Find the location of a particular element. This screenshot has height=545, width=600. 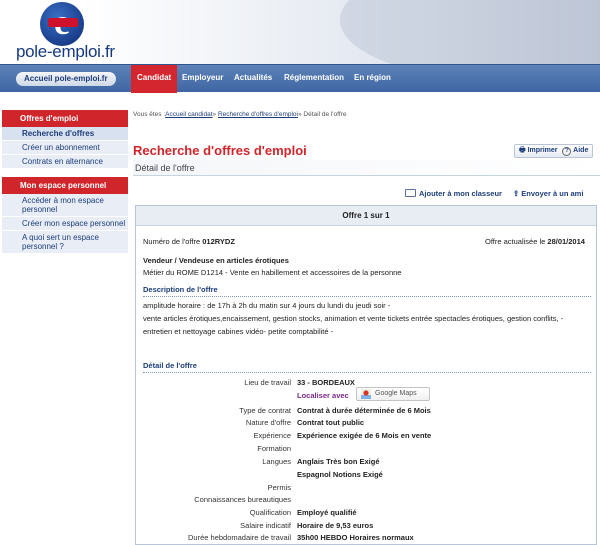

header-decoration is located at coordinates (340, 32).